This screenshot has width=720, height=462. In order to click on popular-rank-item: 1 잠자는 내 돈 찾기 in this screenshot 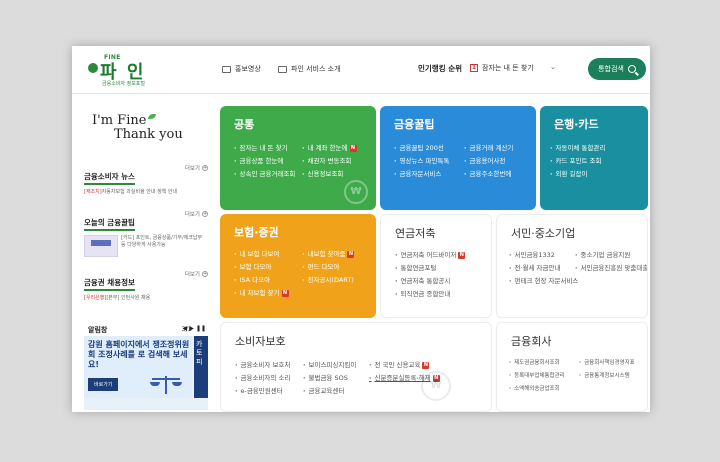, I will do `click(502, 68)`.